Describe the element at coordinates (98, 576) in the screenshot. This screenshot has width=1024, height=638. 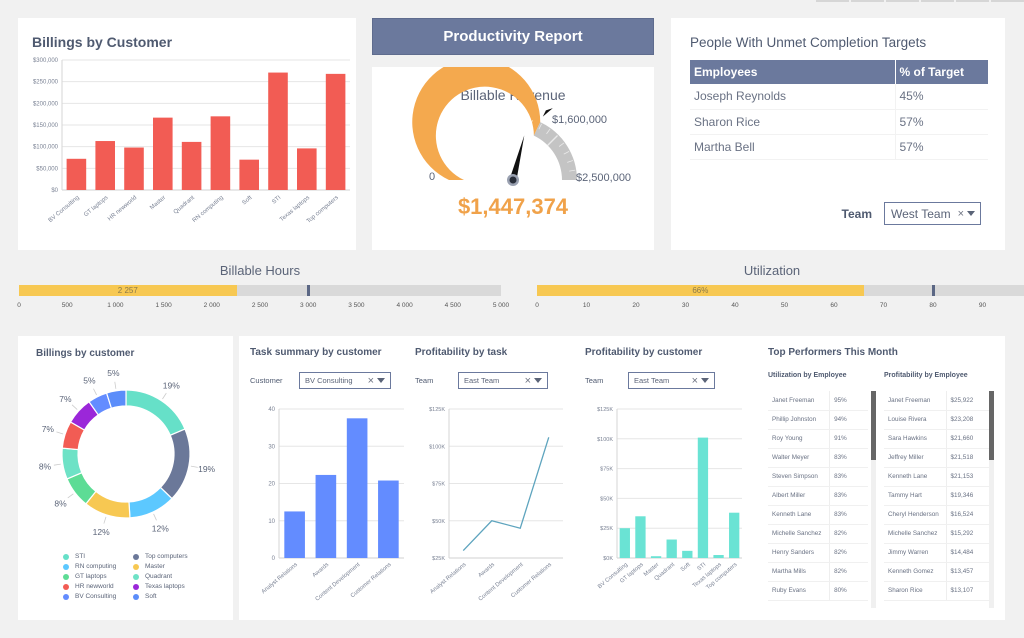
I see `legend-item: GT laptops` at that location.